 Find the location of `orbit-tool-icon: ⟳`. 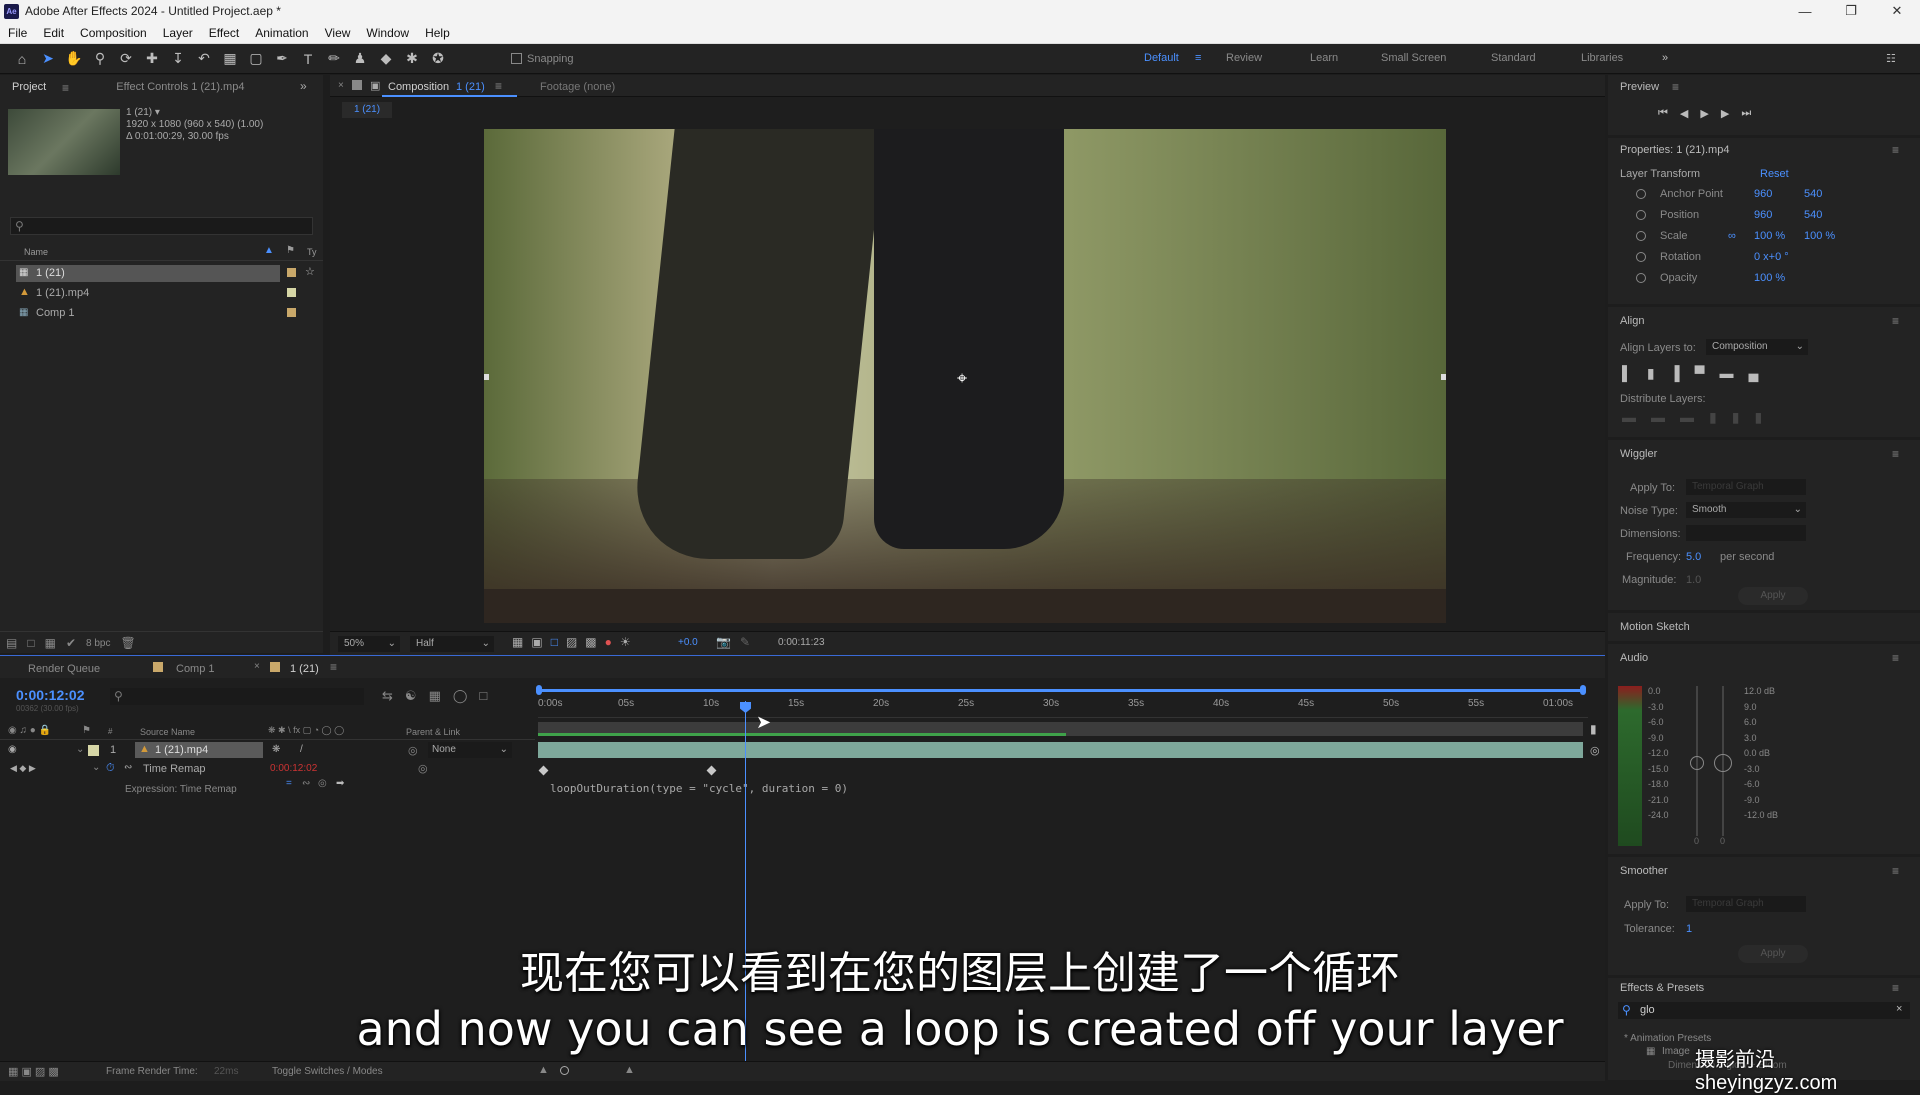

orbit-tool-icon: ⟳ is located at coordinates (126, 59).